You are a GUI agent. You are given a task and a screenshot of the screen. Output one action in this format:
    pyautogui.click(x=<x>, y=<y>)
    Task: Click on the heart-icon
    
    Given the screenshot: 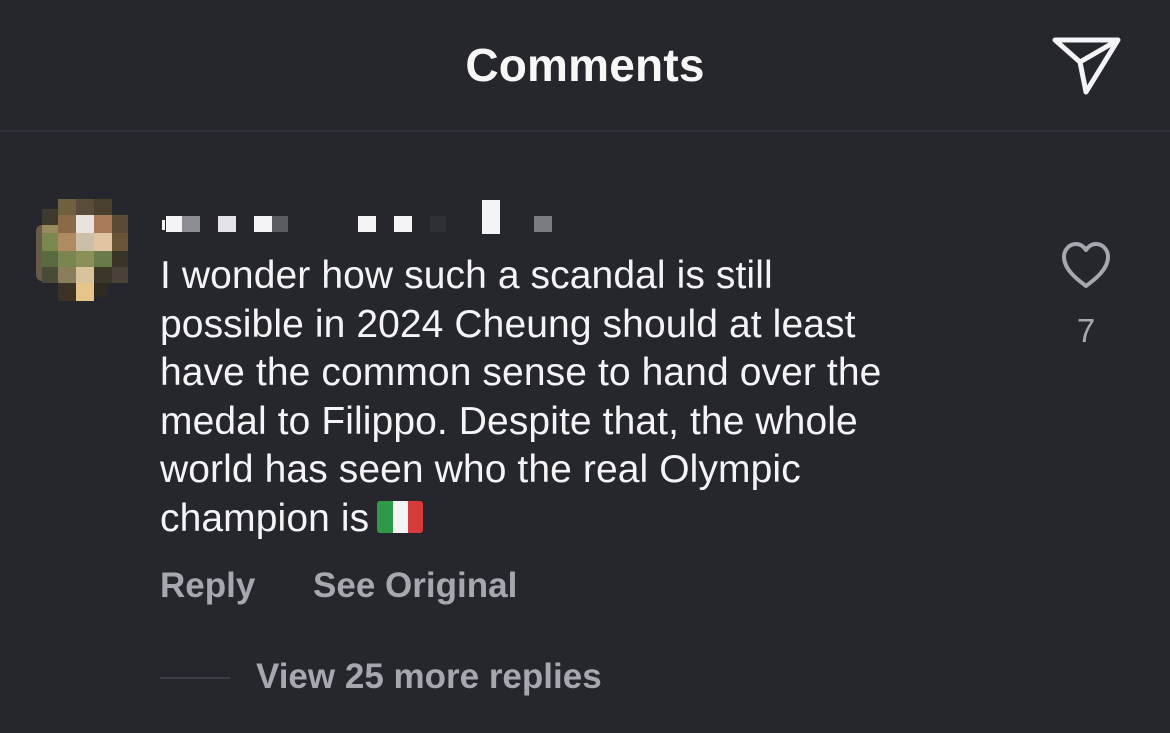 What is the action you would take?
    pyautogui.click(x=1086, y=266)
    